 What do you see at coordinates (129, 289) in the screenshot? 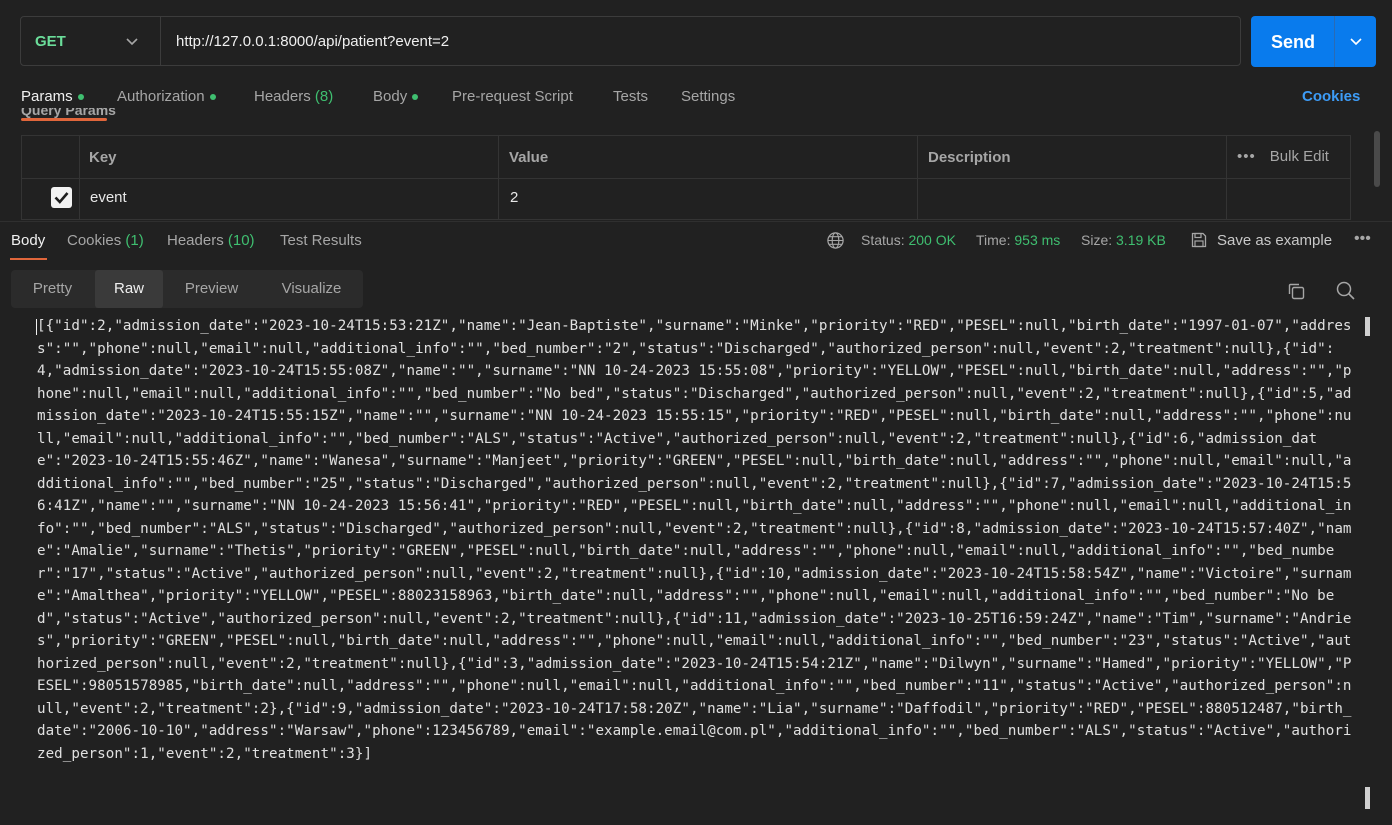
I see `view-raw: Raw` at bounding box center [129, 289].